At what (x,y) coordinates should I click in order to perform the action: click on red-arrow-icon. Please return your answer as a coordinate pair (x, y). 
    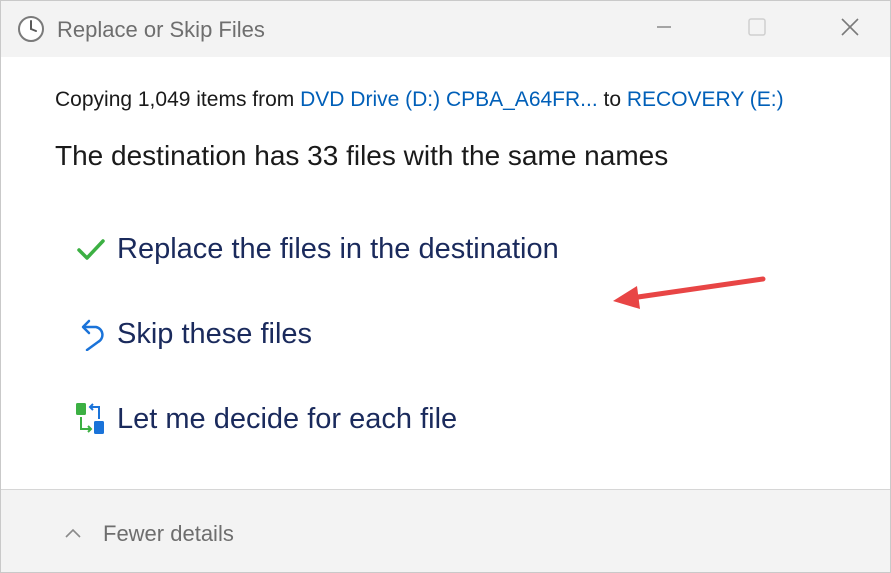
    Looking at the image, I should click on (689, 293).